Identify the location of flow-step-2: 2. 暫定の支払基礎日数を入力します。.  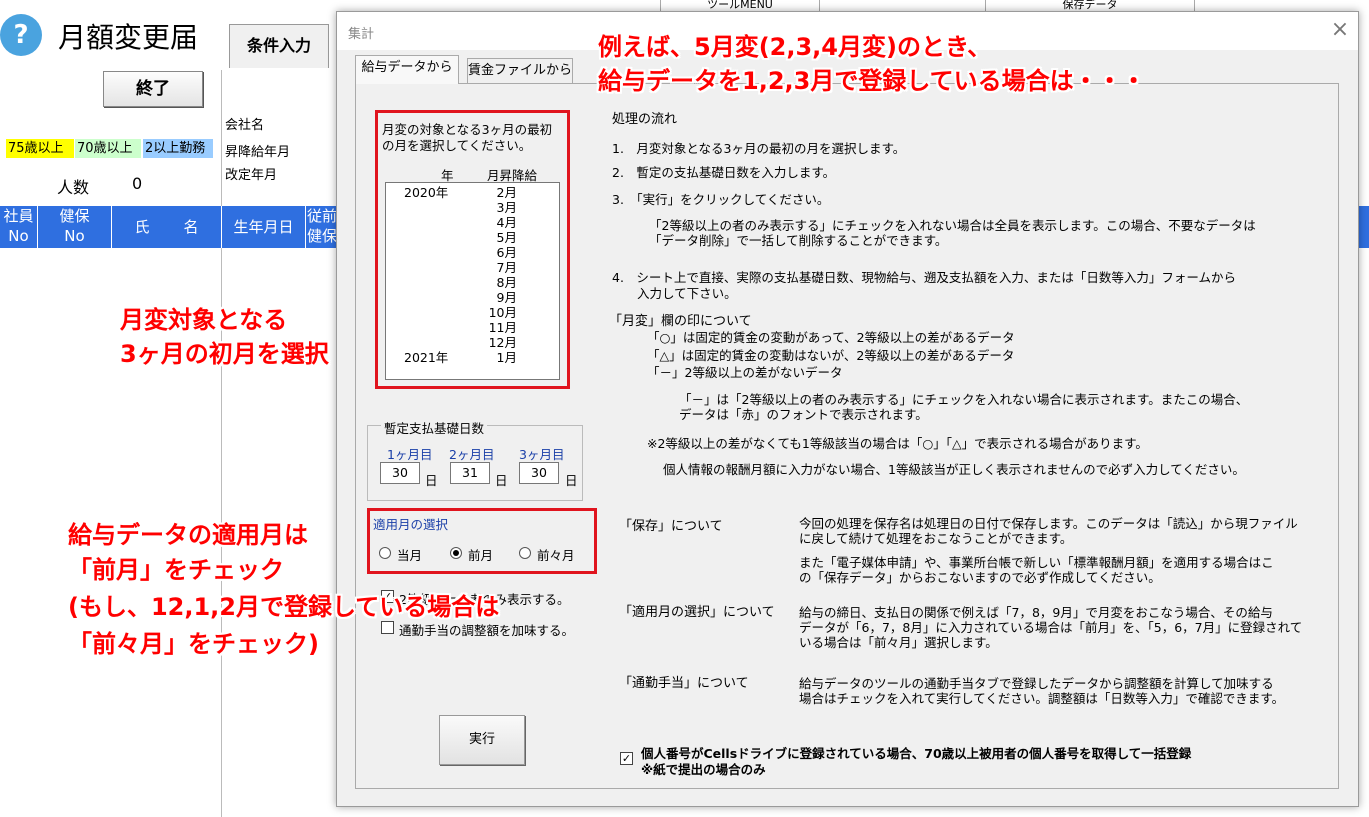
(724, 172).